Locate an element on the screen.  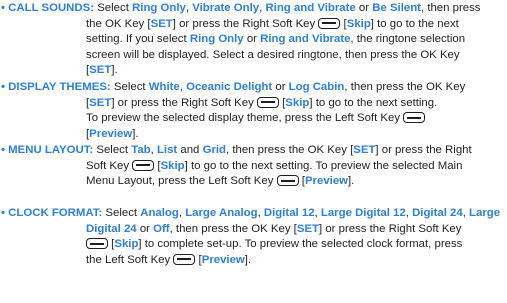
text: and is located at coordinates (190, 150).